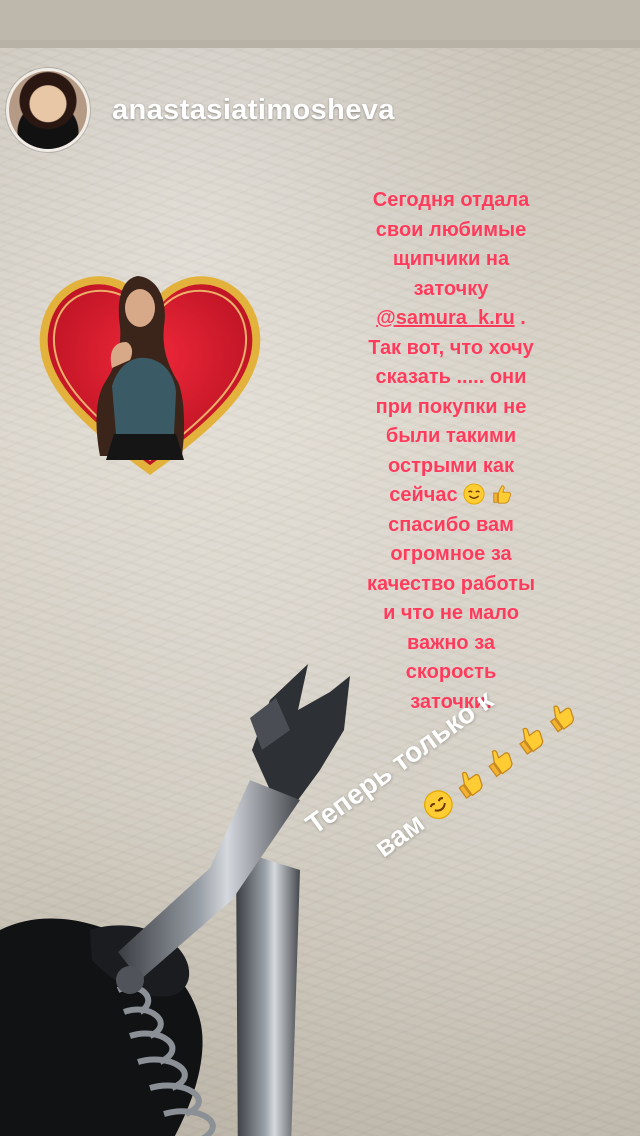 The width and height of the screenshot is (640, 1136). What do you see at coordinates (451, 288) in the screenshot?
I see `caption-line: заточку` at bounding box center [451, 288].